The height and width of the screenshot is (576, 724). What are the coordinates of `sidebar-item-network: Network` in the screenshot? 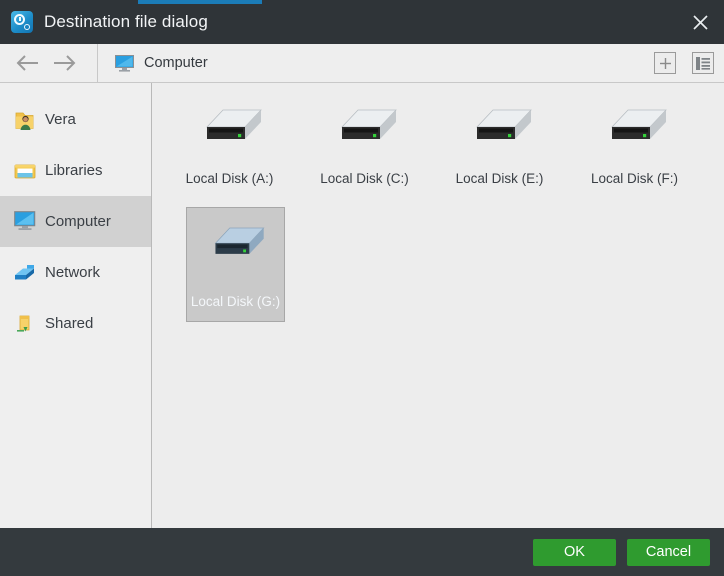 It's located at (75, 272).